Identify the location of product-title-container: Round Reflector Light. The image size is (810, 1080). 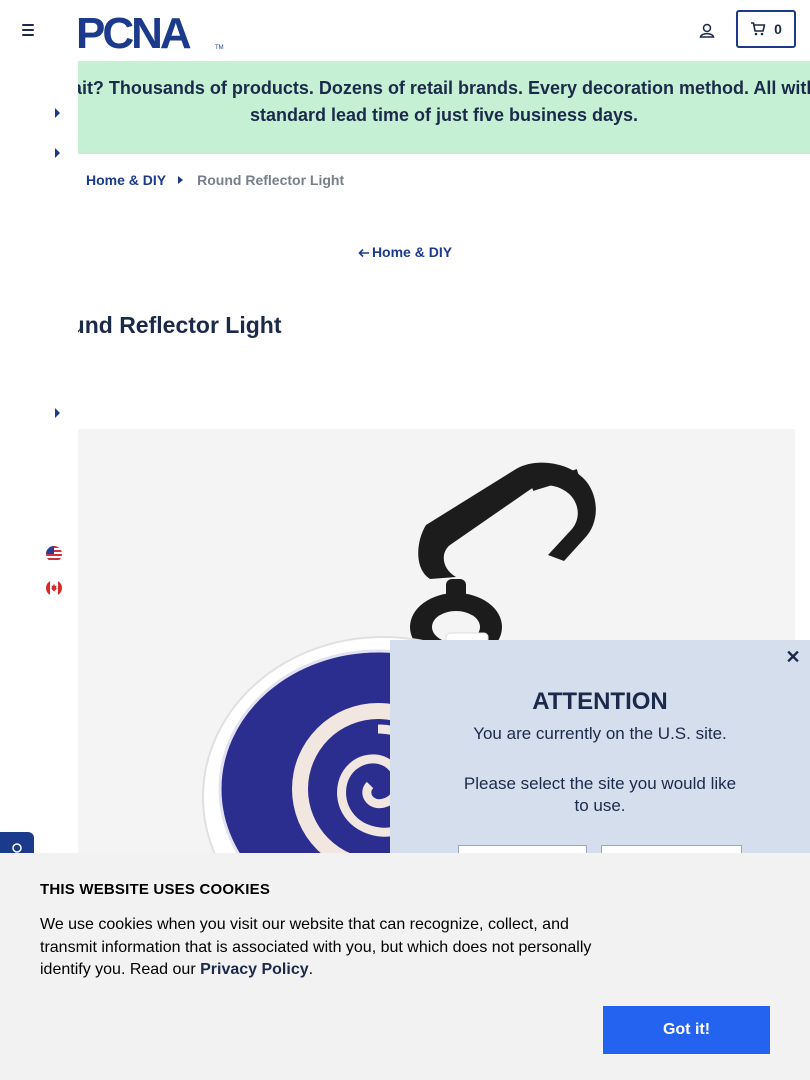
(428, 329).